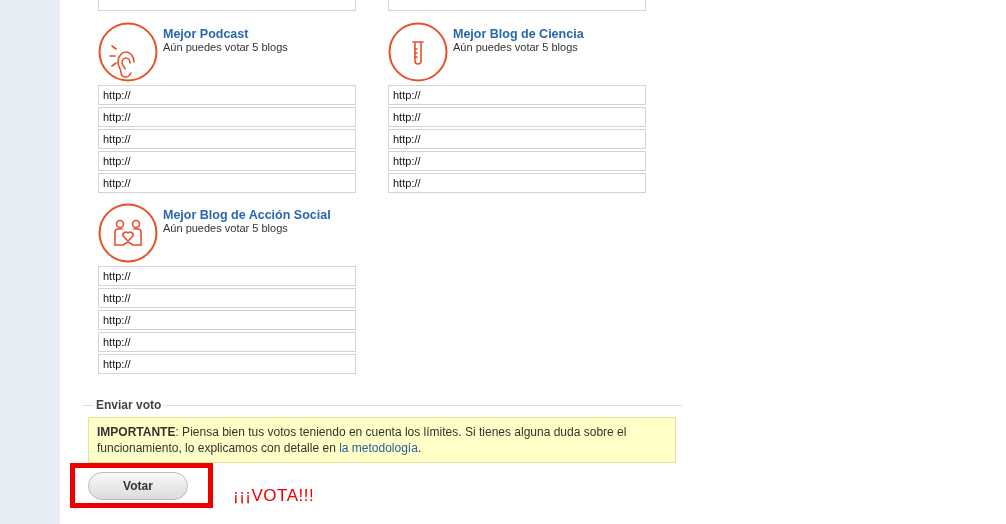 This screenshot has width=1006, height=524. What do you see at coordinates (138, 486) in the screenshot?
I see `vote-button: Votar` at bounding box center [138, 486].